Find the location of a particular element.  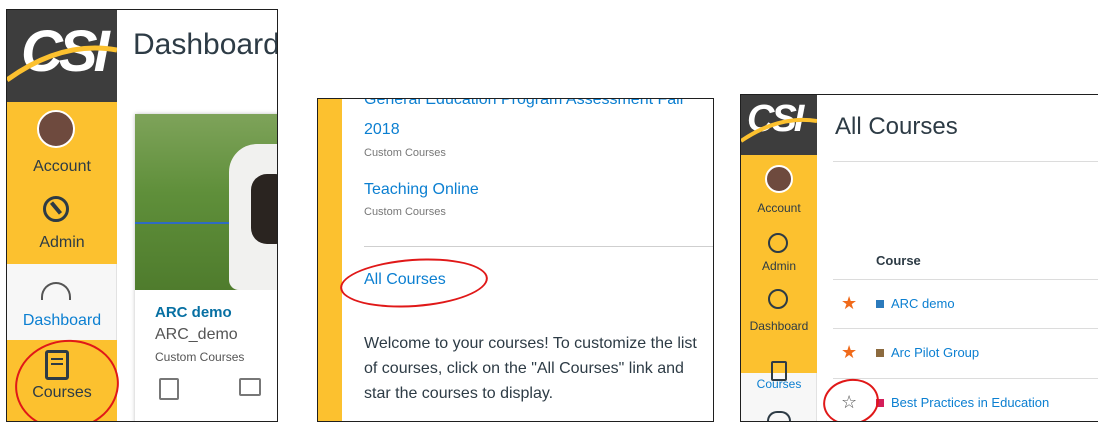

courses-icon is located at coordinates (57, 365).